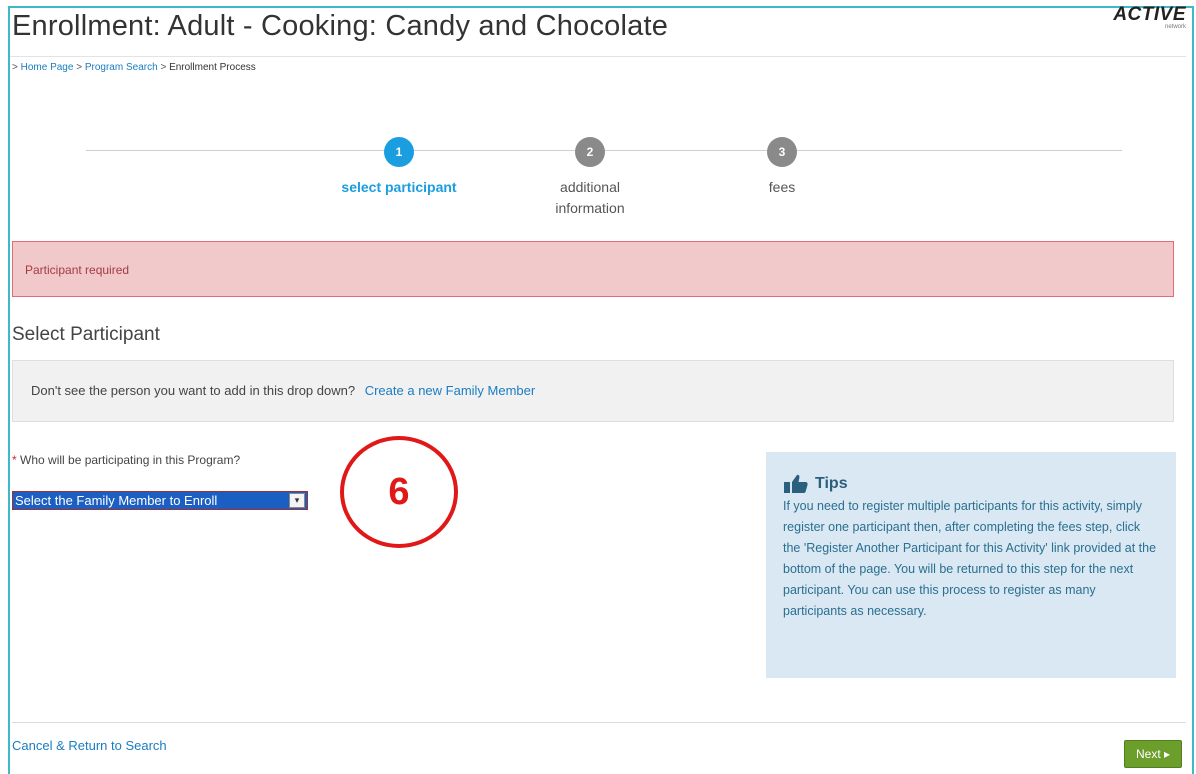 The width and height of the screenshot is (1196, 774). What do you see at coordinates (590, 198) in the screenshot?
I see `step-2-label: additional information` at bounding box center [590, 198].